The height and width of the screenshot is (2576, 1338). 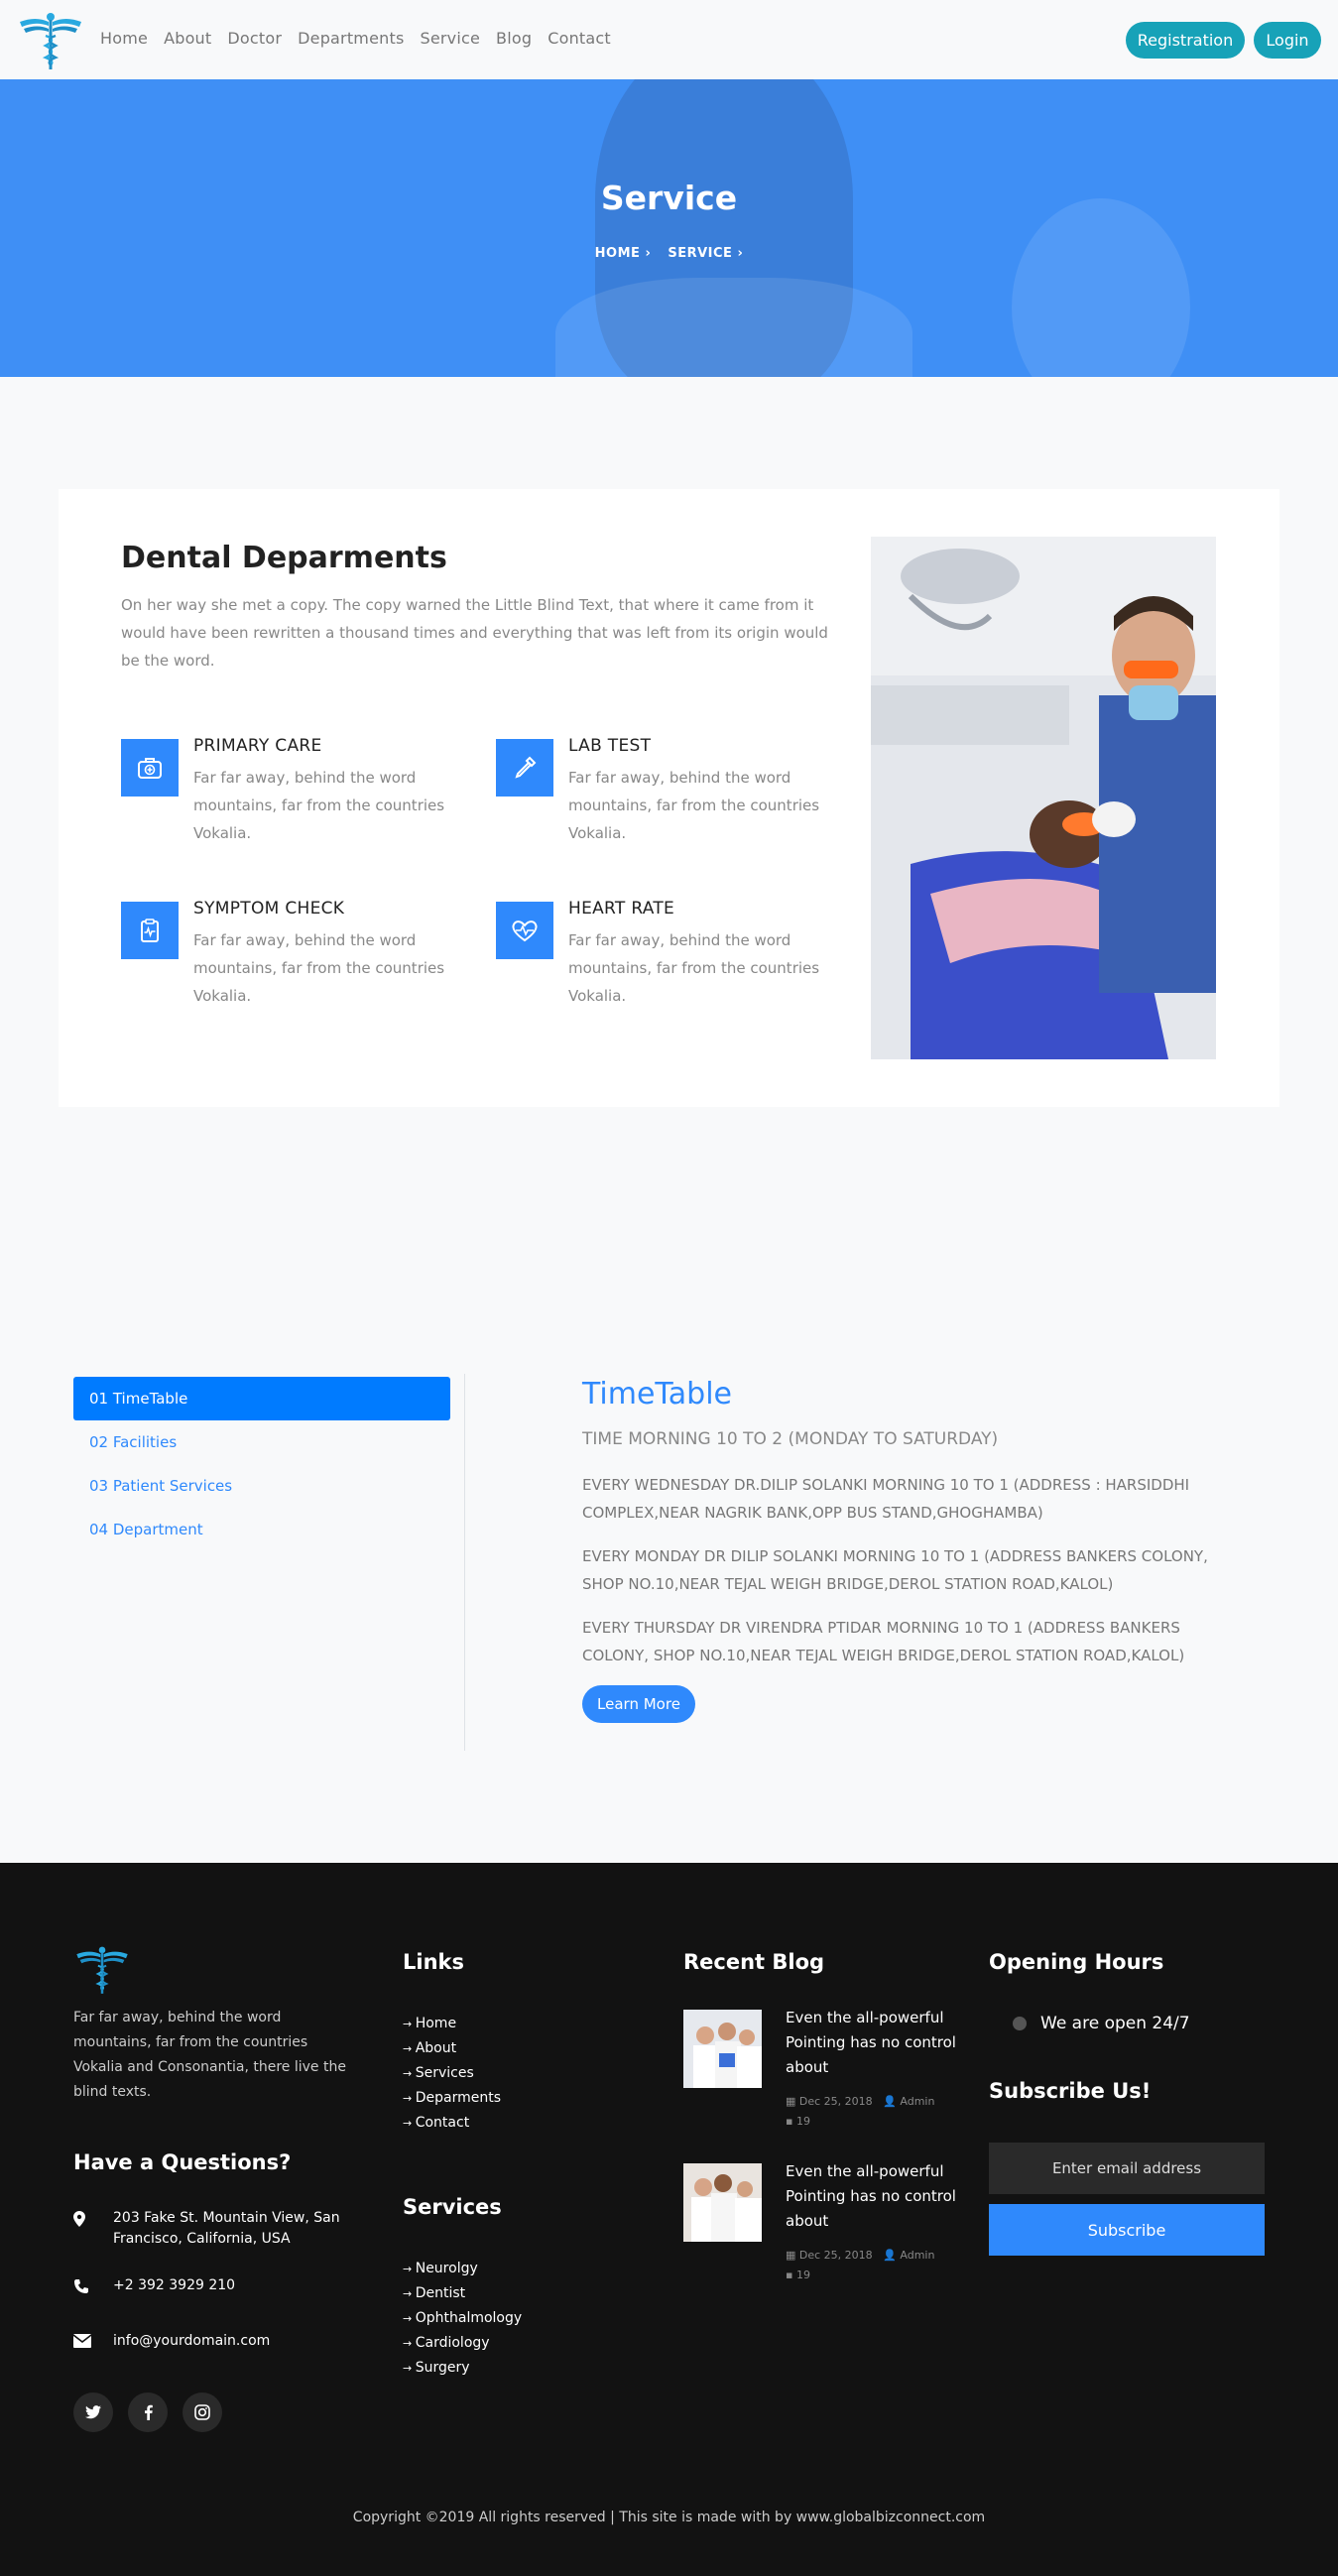 What do you see at coordinates (1076, 1962) in the screenshot?
I see `footer-hours-title: Opening Hours` at bounding box center [1076, 1962].